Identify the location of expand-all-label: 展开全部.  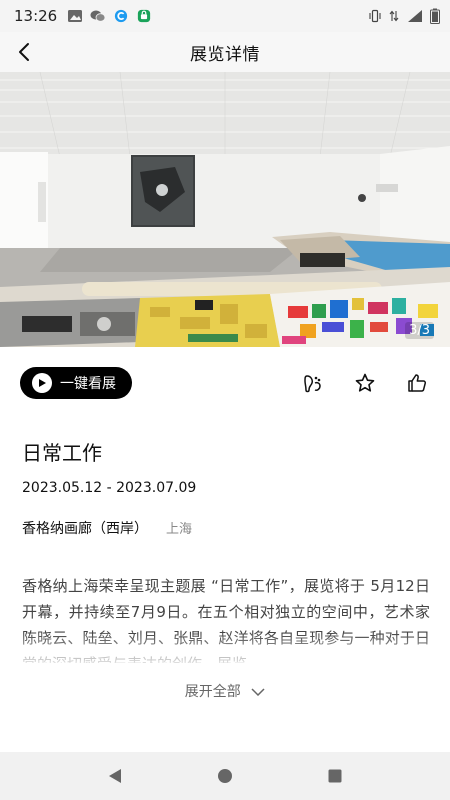
(212, 692).